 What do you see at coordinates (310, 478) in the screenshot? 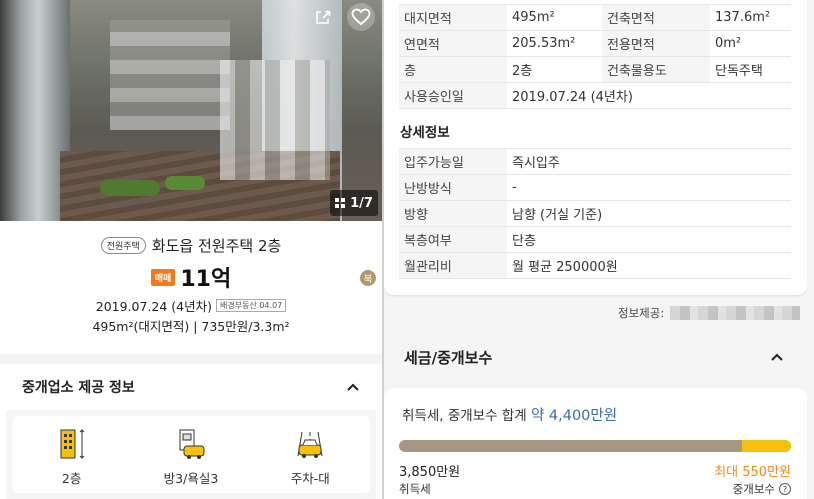
I see `feature-parking-label: 주차-대` at bounding box center [310, 478].